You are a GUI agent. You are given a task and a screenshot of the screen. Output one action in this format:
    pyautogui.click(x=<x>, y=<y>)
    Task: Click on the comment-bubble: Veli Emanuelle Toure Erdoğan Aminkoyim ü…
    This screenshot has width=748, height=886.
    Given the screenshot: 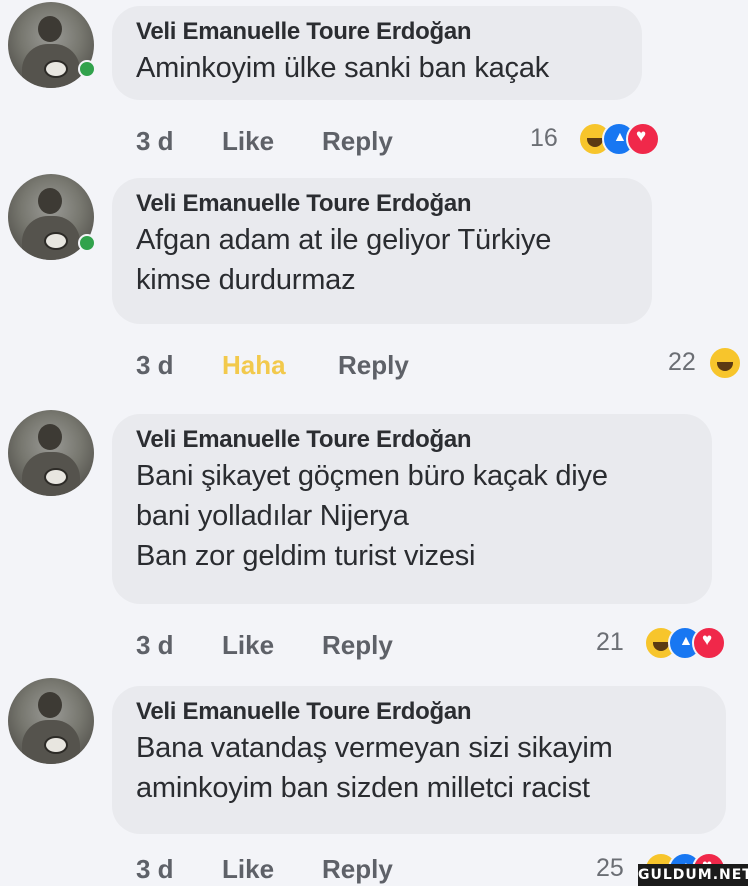 What is the action you would take?
    pyautogui.click(x=377, y=53)
    